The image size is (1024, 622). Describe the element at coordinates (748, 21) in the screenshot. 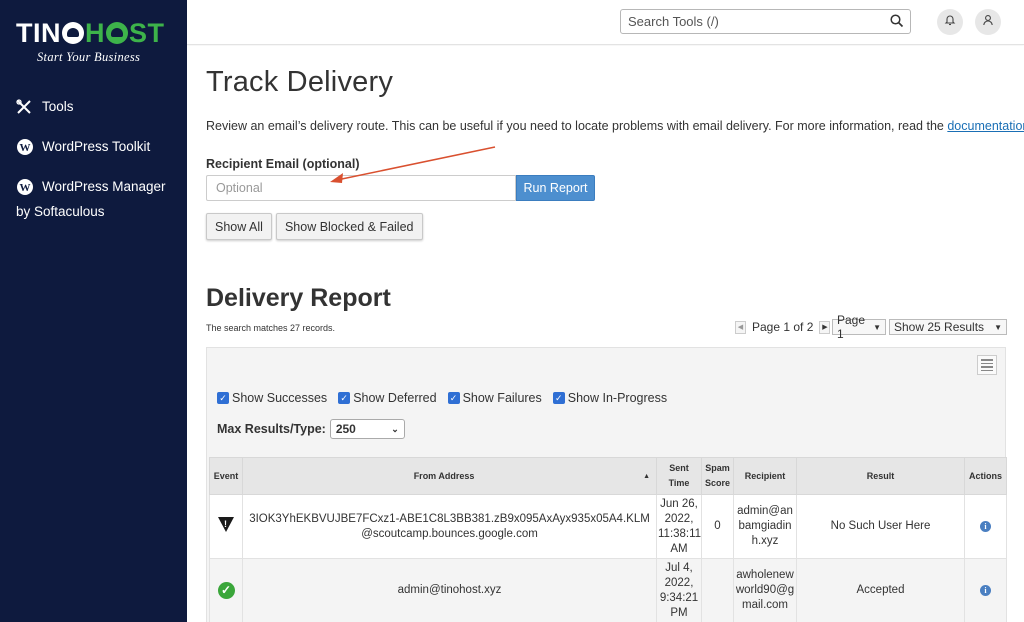

I see `search-tools-input` at that location.